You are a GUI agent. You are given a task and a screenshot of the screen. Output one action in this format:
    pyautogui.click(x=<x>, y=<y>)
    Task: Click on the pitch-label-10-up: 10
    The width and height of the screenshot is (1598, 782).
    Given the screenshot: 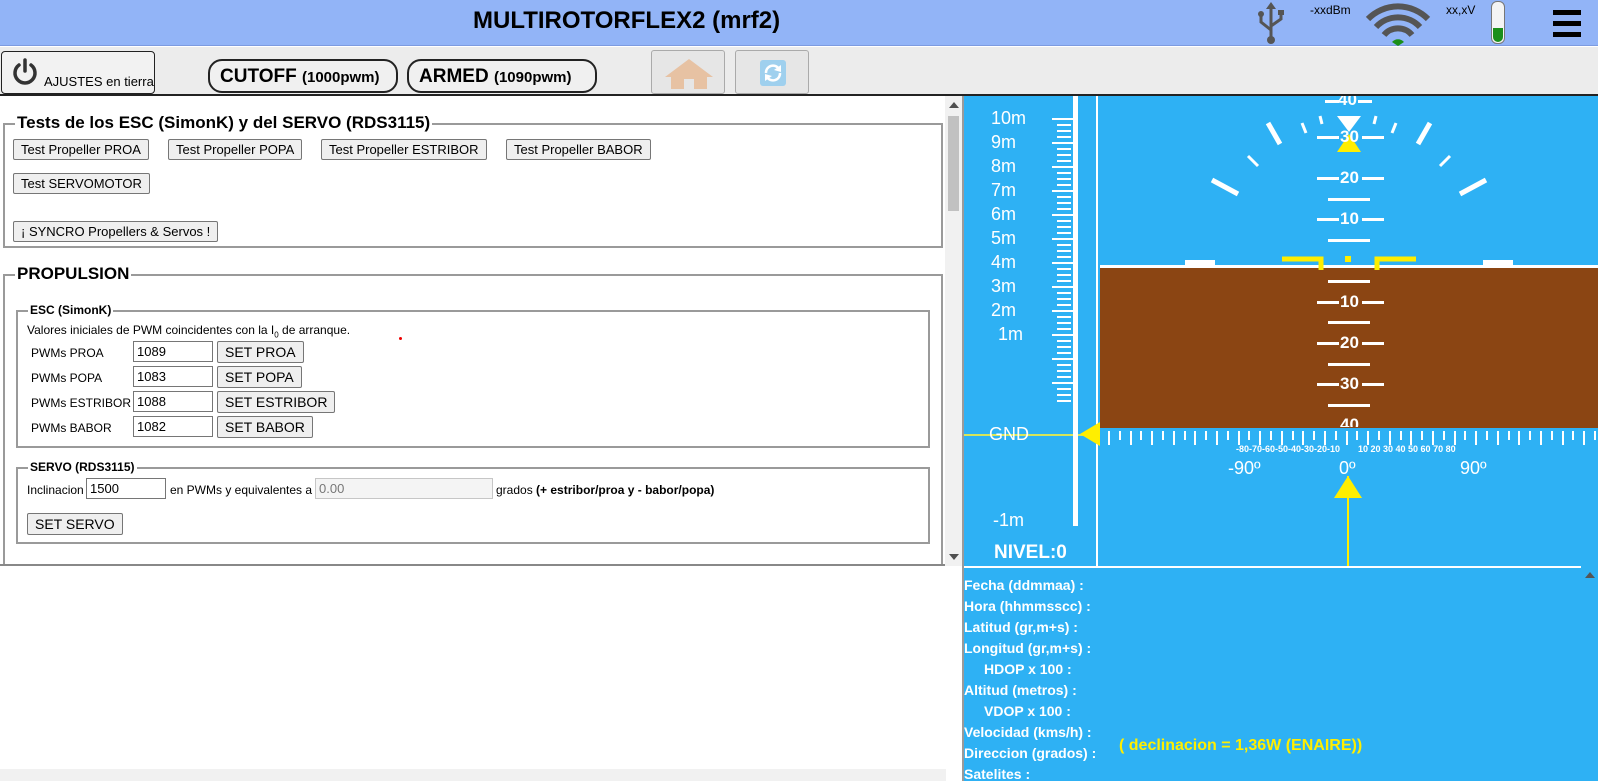 What is the action you would take?
    pyautogui.click(x=1349, y=218)
    